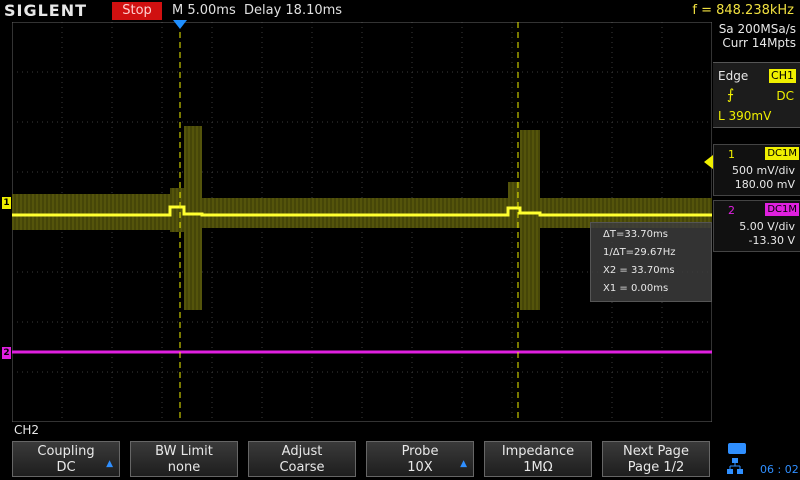  I want to click on softkey-coupling: Coupling DC ▲, so click(66, 459).